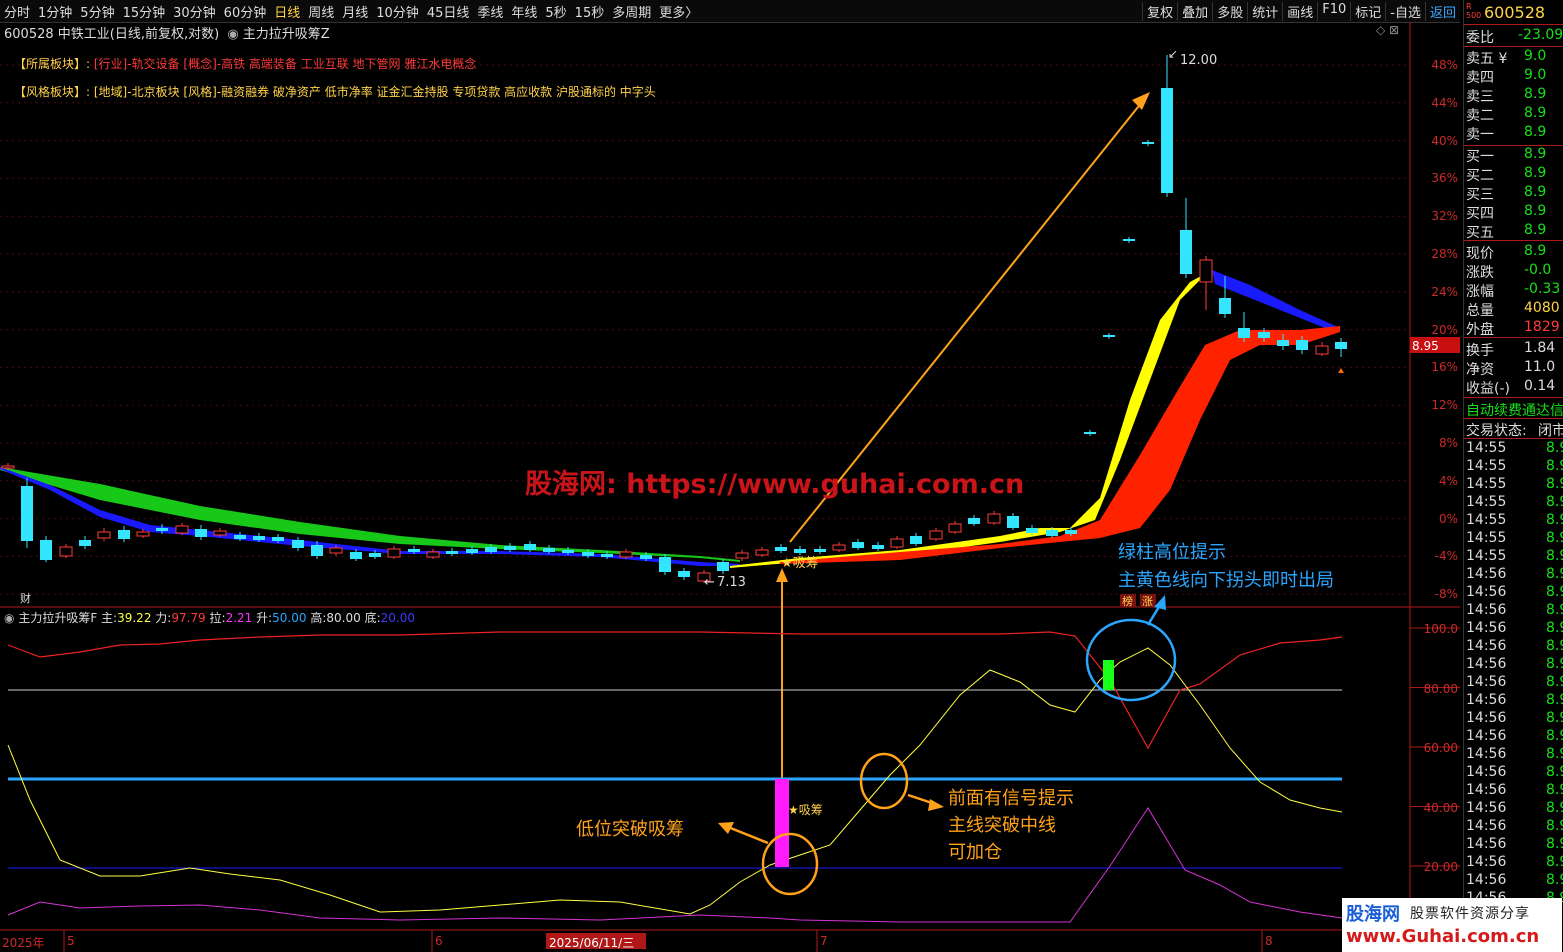  What do you see at coordinates (1550, 431) in the screenshot?
I see `trade-status-value: 闭市` at bounding box center [1550, 431].